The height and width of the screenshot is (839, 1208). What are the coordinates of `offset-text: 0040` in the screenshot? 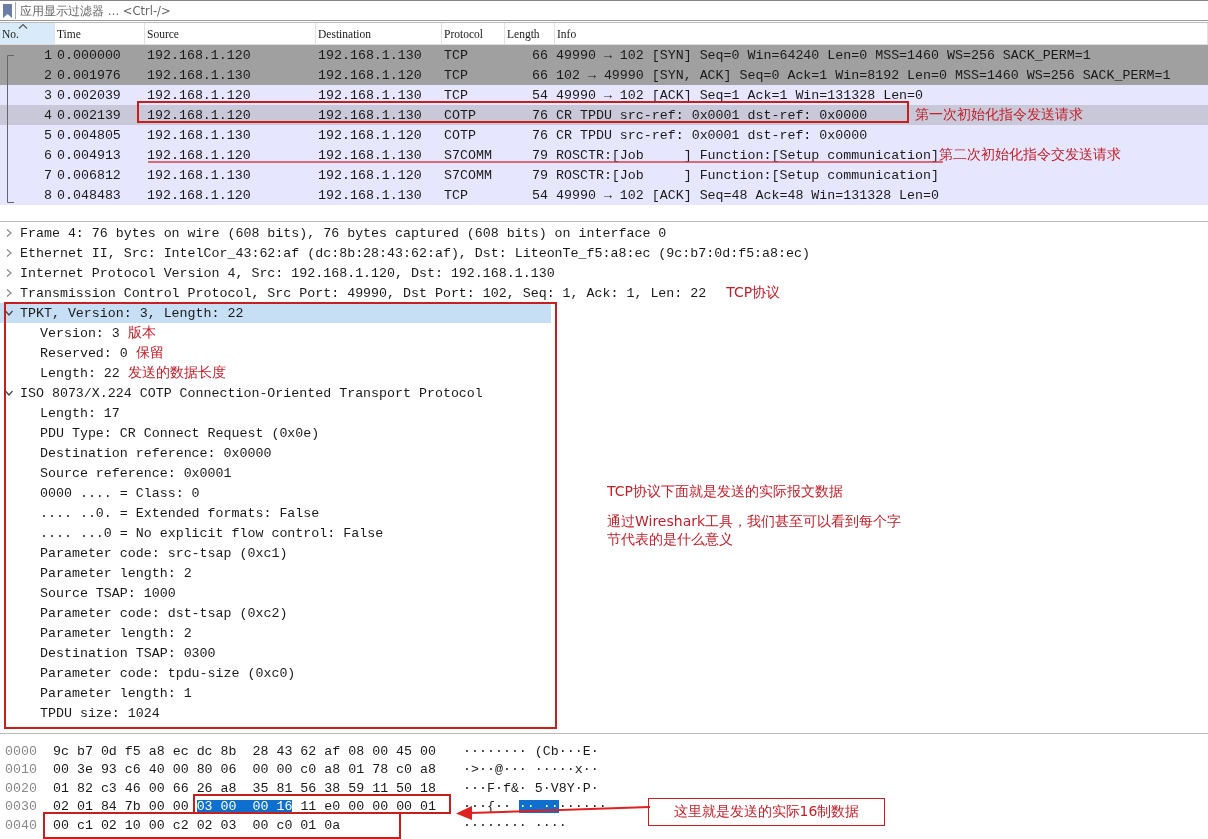 It's located at (21, 825).